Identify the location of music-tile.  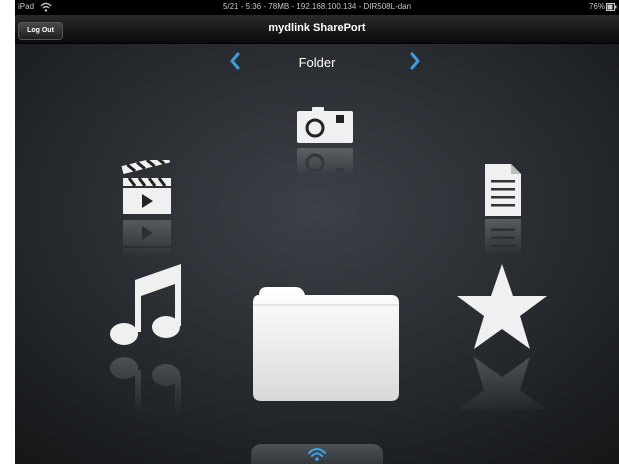
(147, 305).